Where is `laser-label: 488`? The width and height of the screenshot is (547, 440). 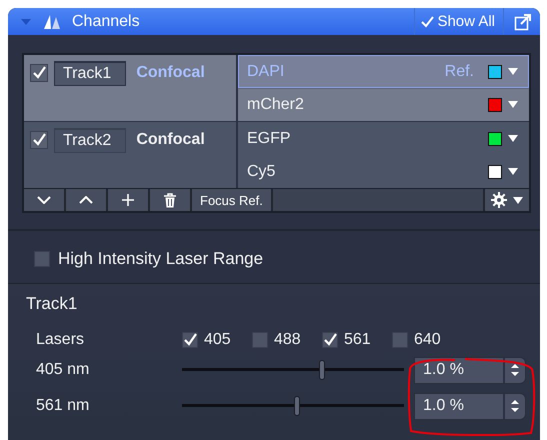 laser-label: 488 is located at coordinates (287, 340).